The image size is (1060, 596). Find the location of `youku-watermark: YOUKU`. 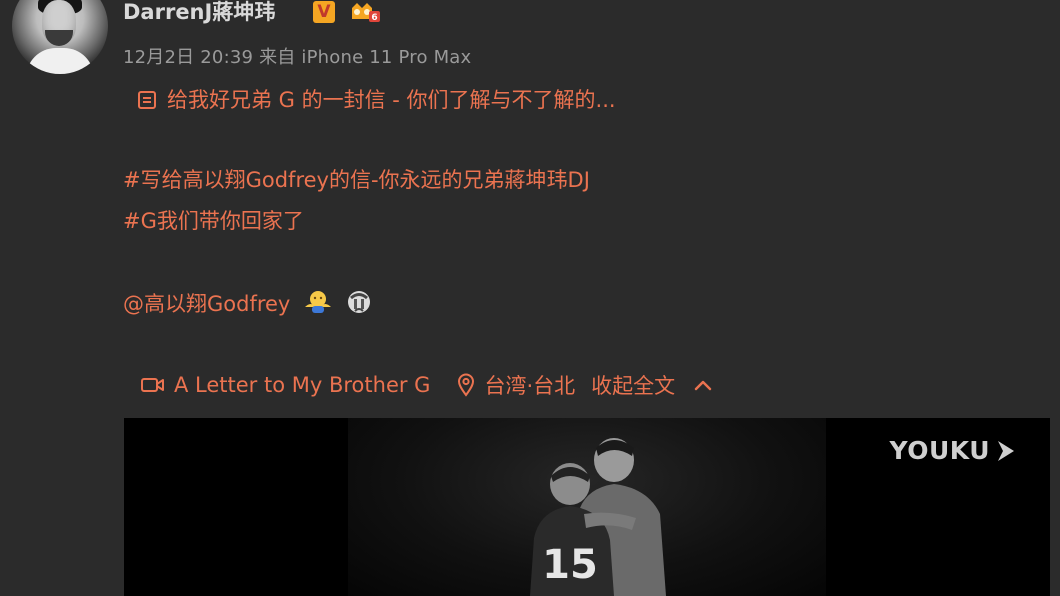

youku-watermark: YOUKU is located at coordinates (954, 450).